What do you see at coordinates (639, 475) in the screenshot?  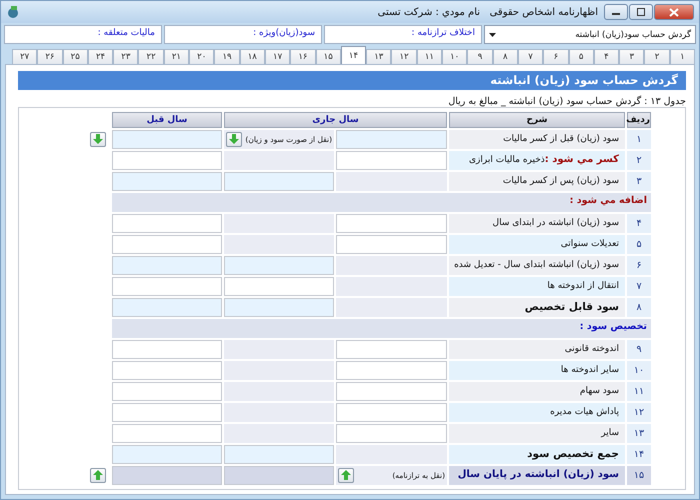 I see `row-number: ۱۵` at bounding box center [639, 475].